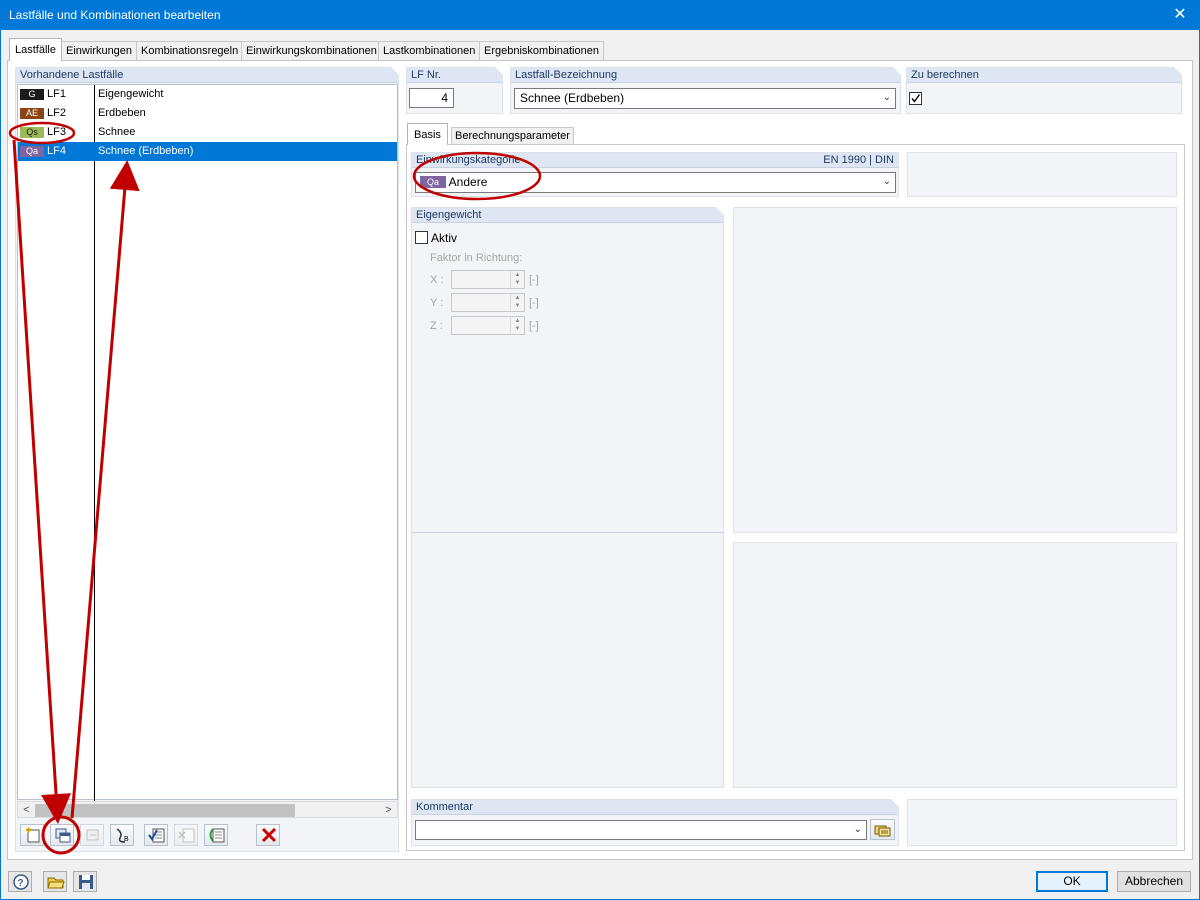  Describe the element at coordinates (165, 810) in the screenshot. I see `scrollbar-thumb` at that location.